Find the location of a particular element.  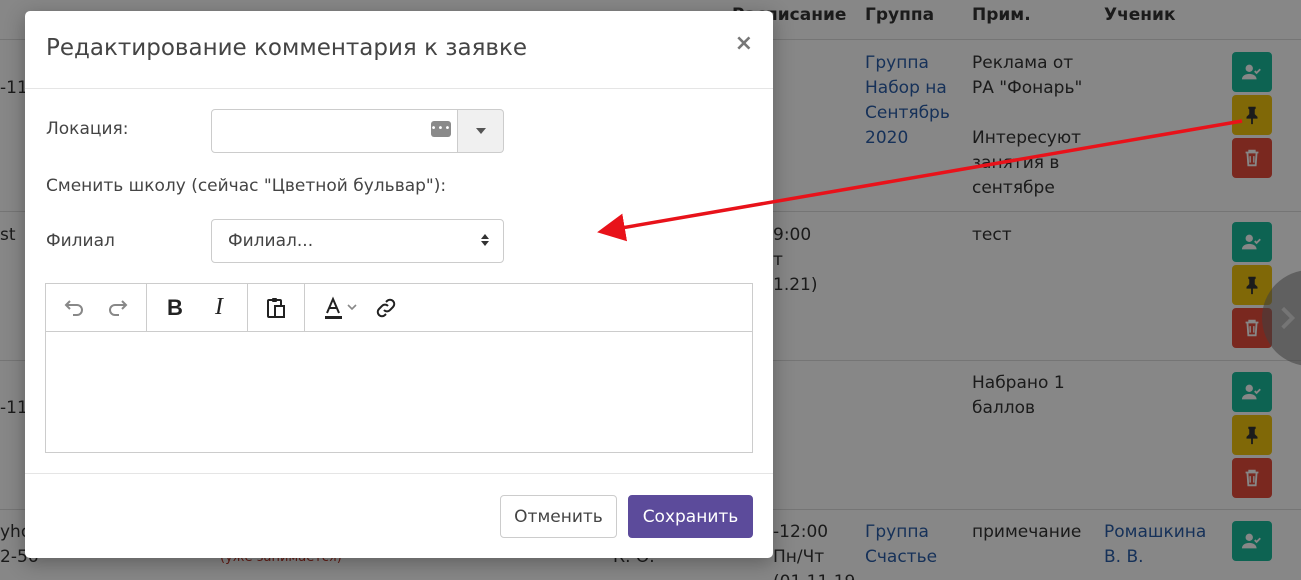

redo-button is located at coordinates (118, 308).